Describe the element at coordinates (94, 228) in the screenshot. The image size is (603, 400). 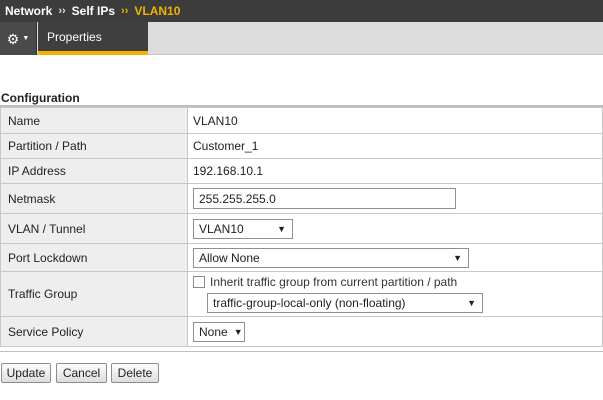
I see `vlan-label: VLAN / Tunnel` at that location.